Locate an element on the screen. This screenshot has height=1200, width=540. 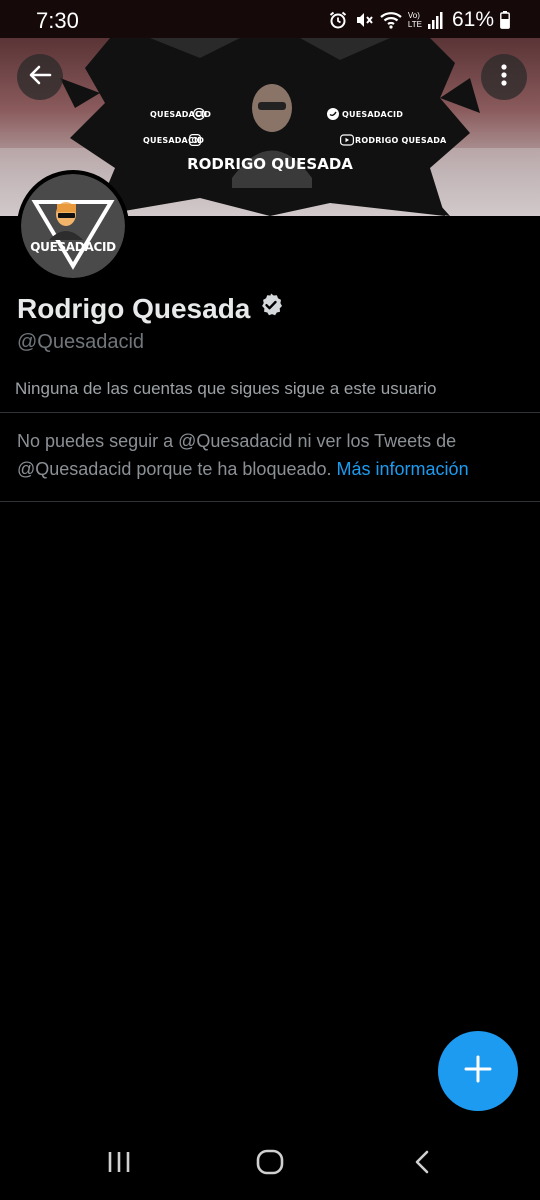
home-icon is located at coordinates (270, 1164).